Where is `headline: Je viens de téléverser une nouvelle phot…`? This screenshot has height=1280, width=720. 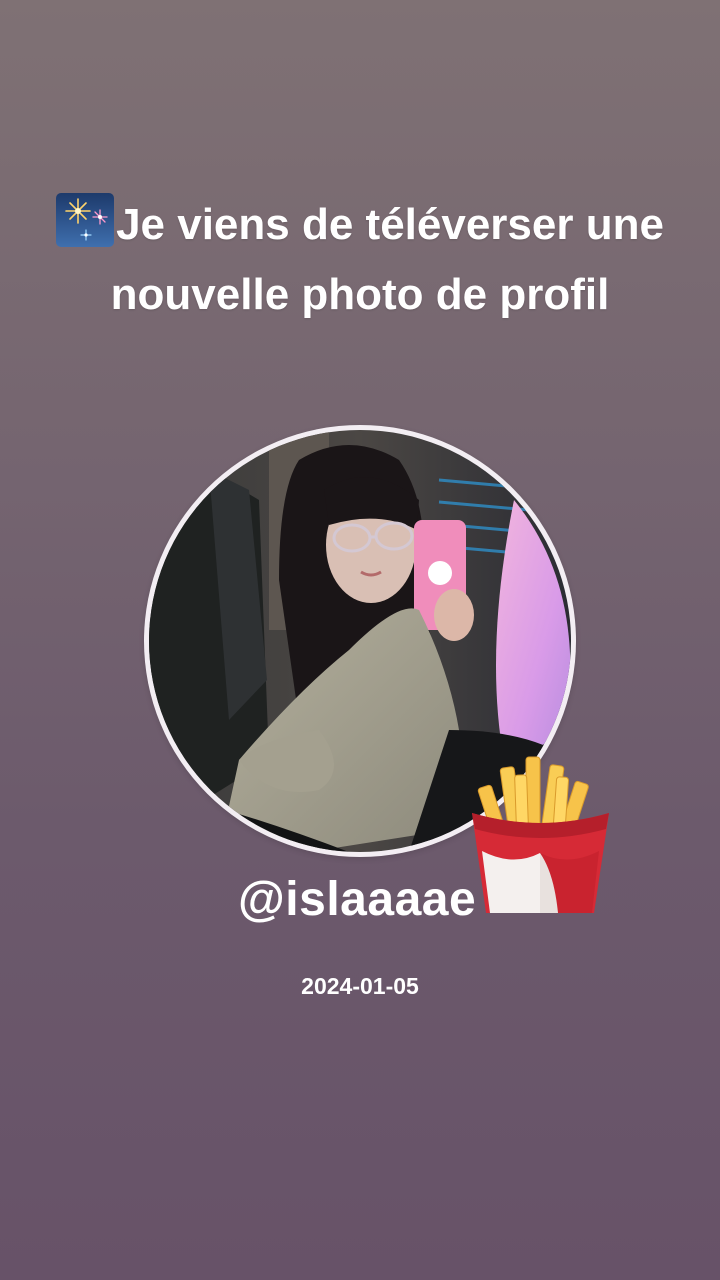 headline: Je viens de téléverser une nouvelle phot… is located at coordinates (360, 260).